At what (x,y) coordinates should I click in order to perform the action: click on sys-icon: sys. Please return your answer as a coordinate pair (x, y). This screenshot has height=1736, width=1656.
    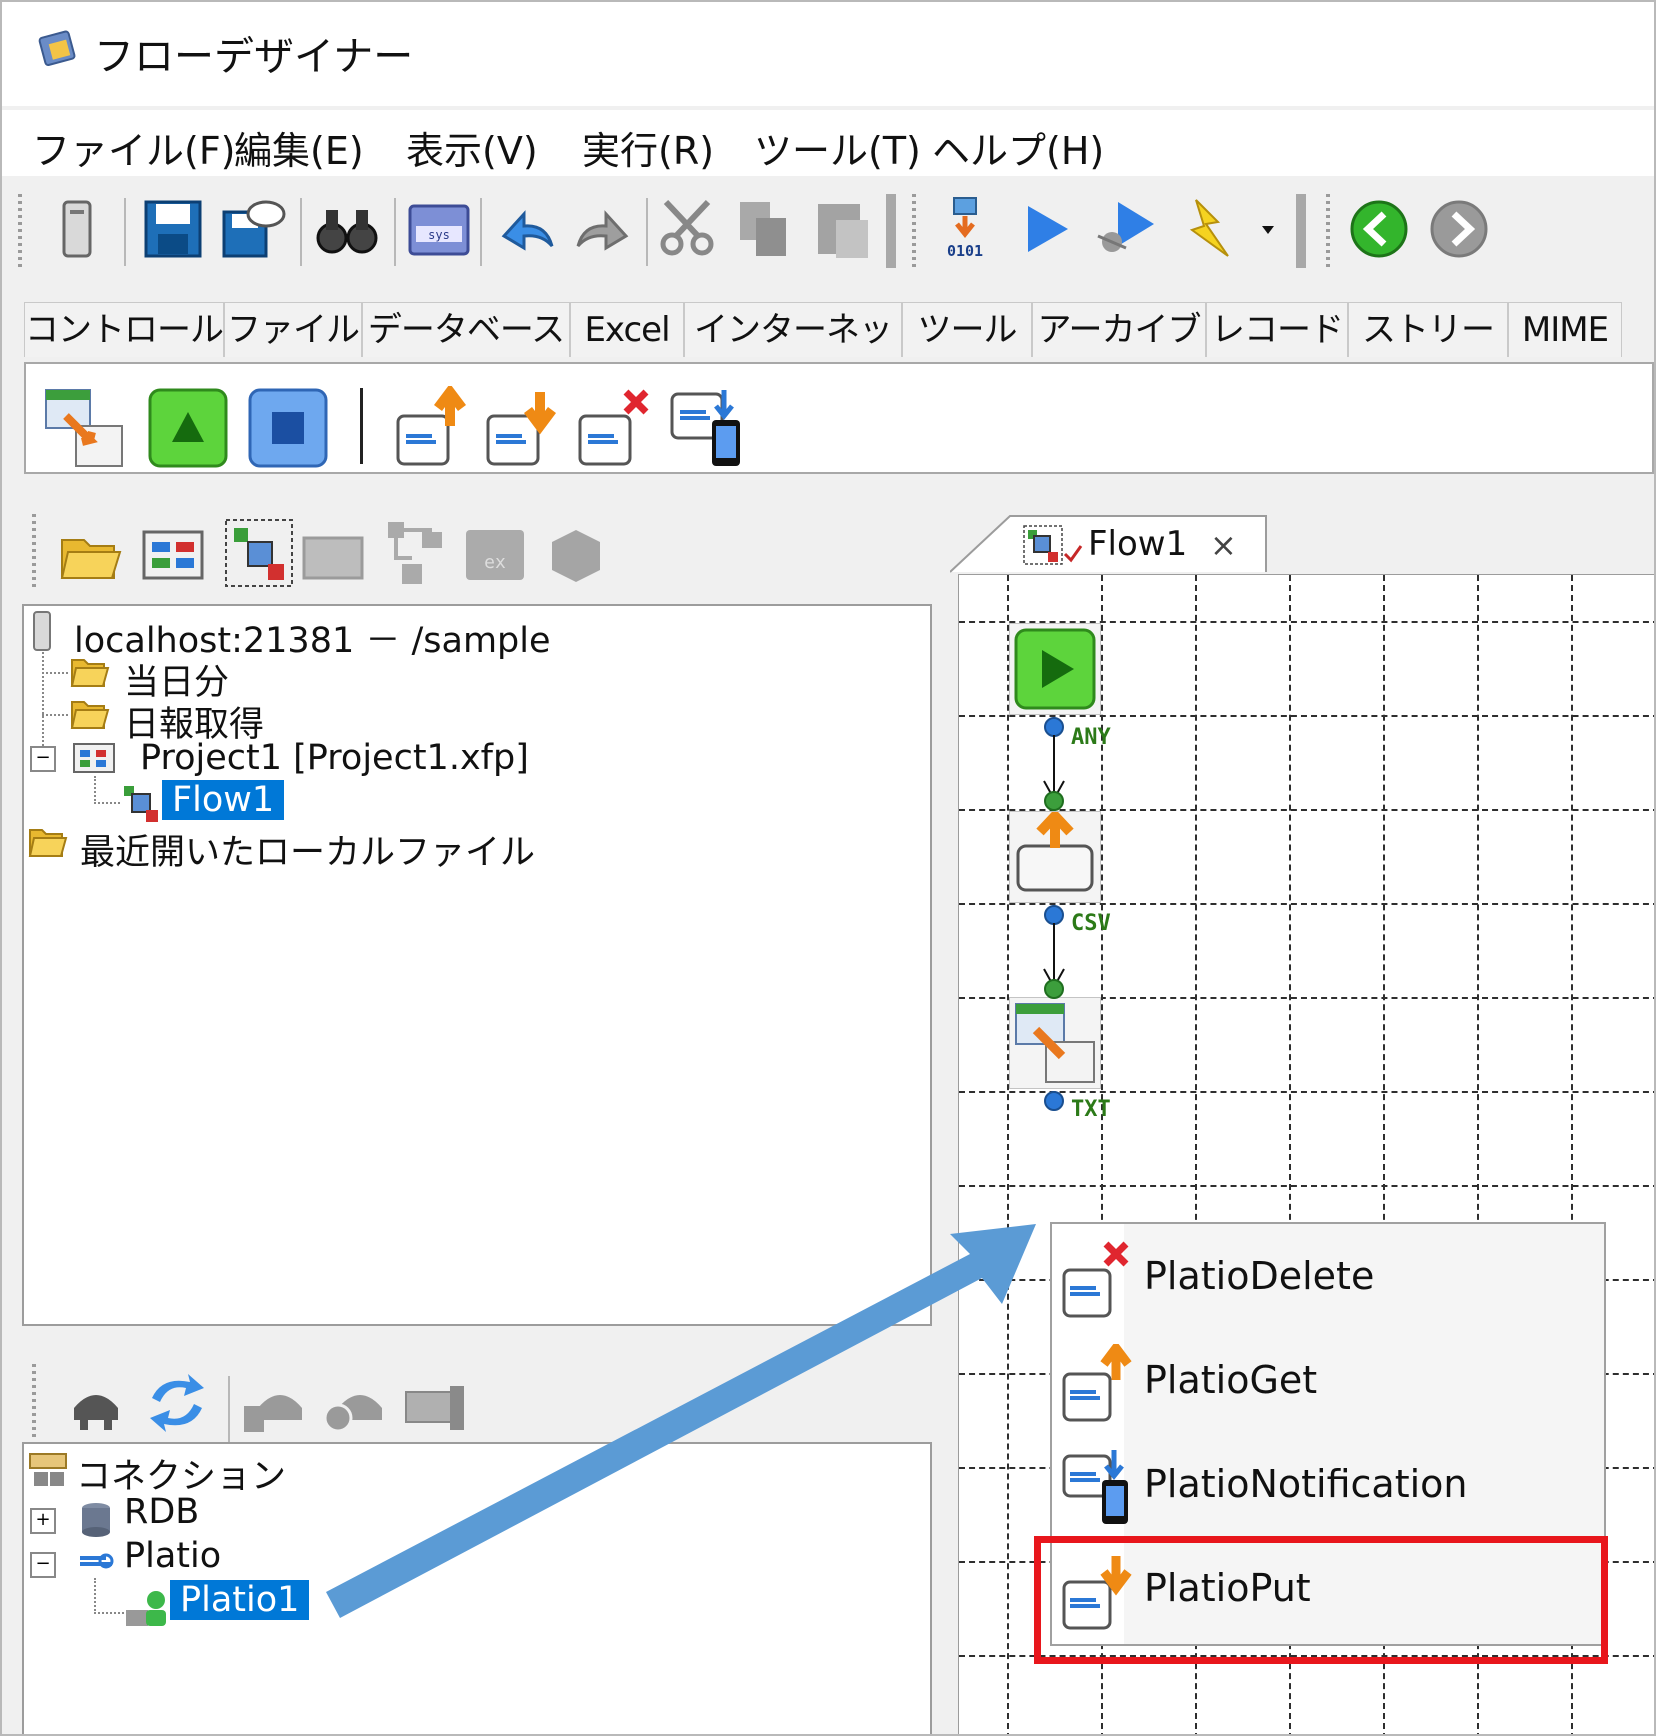
    Looking at the image, I should click on (439, 229).